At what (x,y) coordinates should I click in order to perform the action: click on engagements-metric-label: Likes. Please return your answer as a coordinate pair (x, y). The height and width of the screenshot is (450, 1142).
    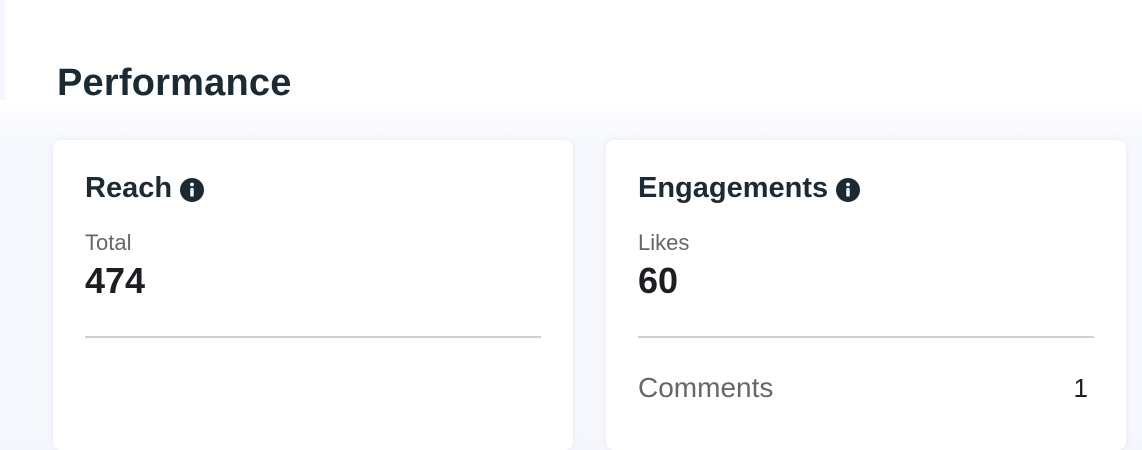
    Looking at the image, I should click on (664, 242).